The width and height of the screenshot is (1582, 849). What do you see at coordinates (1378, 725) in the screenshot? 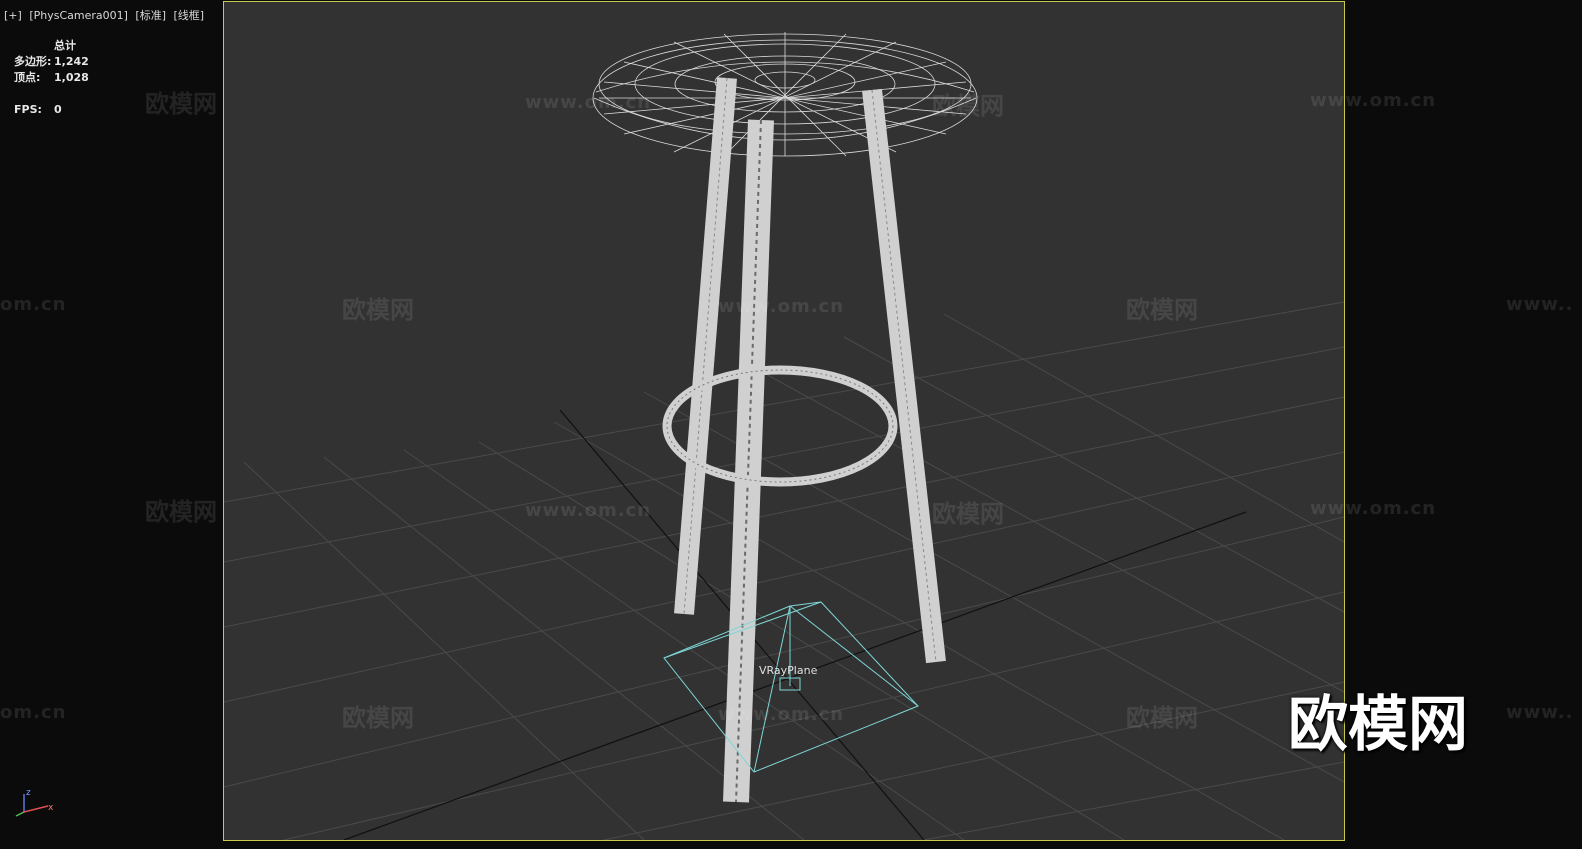
I see `brand-watermark-large: 欧模网` at bounding box center [1378, 725].